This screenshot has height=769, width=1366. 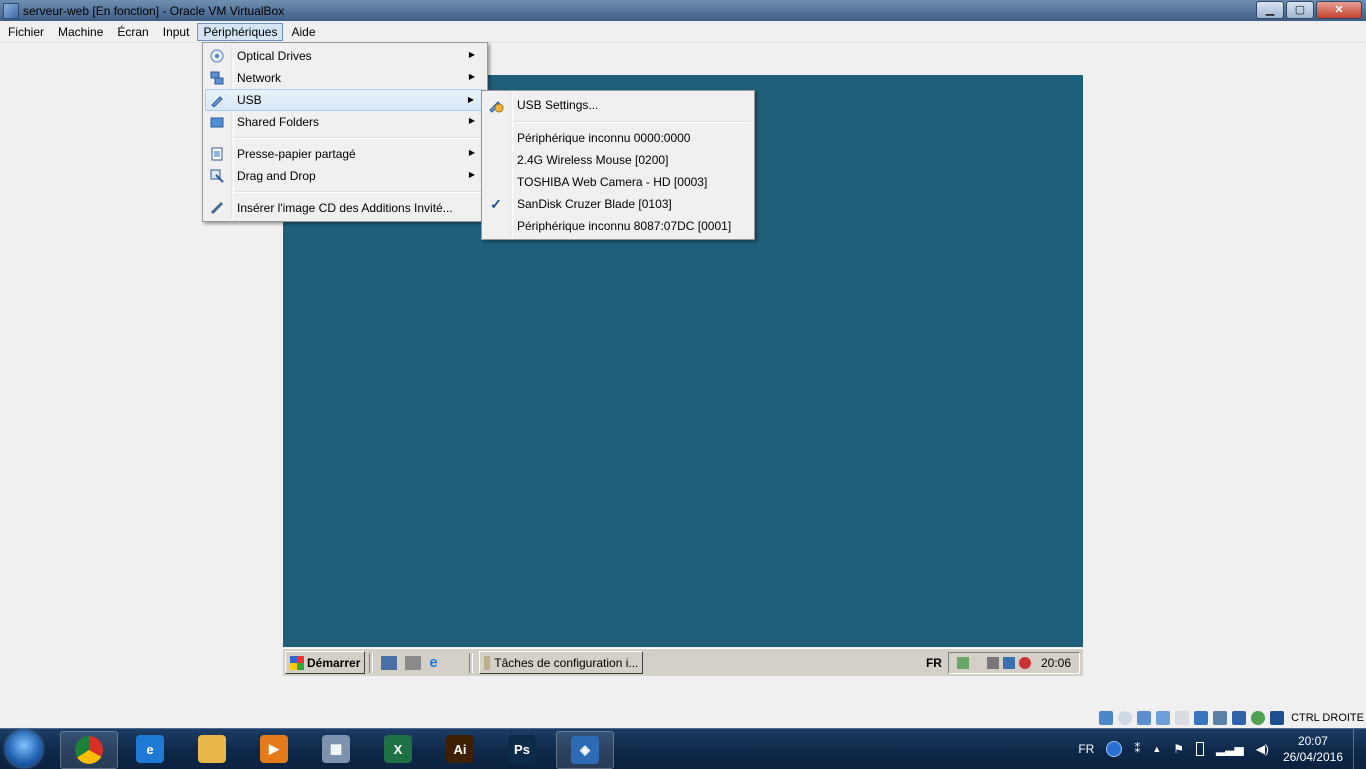 I want to click on desktop-icon, so click(x=389, y=662).